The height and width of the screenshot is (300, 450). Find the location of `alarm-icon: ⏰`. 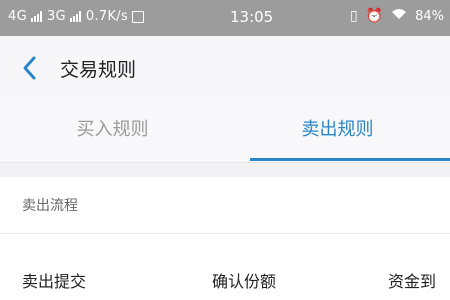

alarm-icon: ⏰ is located at coordinates (374, 16).